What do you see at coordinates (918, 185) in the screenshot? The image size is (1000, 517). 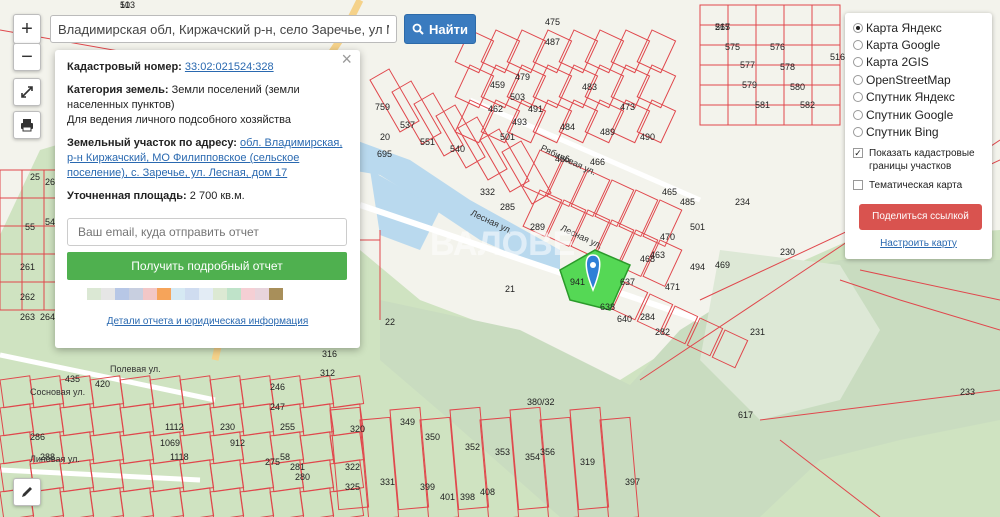 I see `thematic-map-checkbox: Тематическая карта` at bounding box center [918, 185].